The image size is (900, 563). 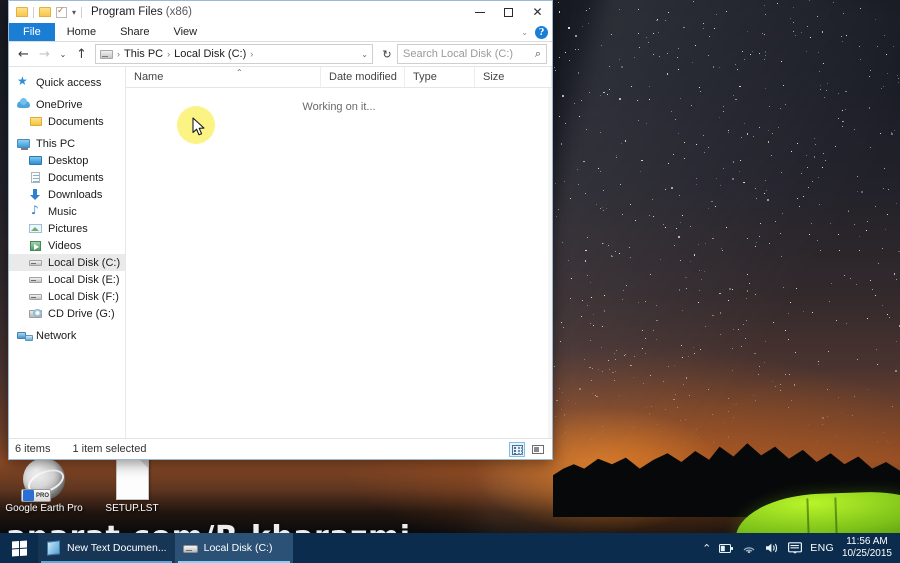 I want to click on sidebar-item-label: Local Disk (C:), so click(x=84, y=262).